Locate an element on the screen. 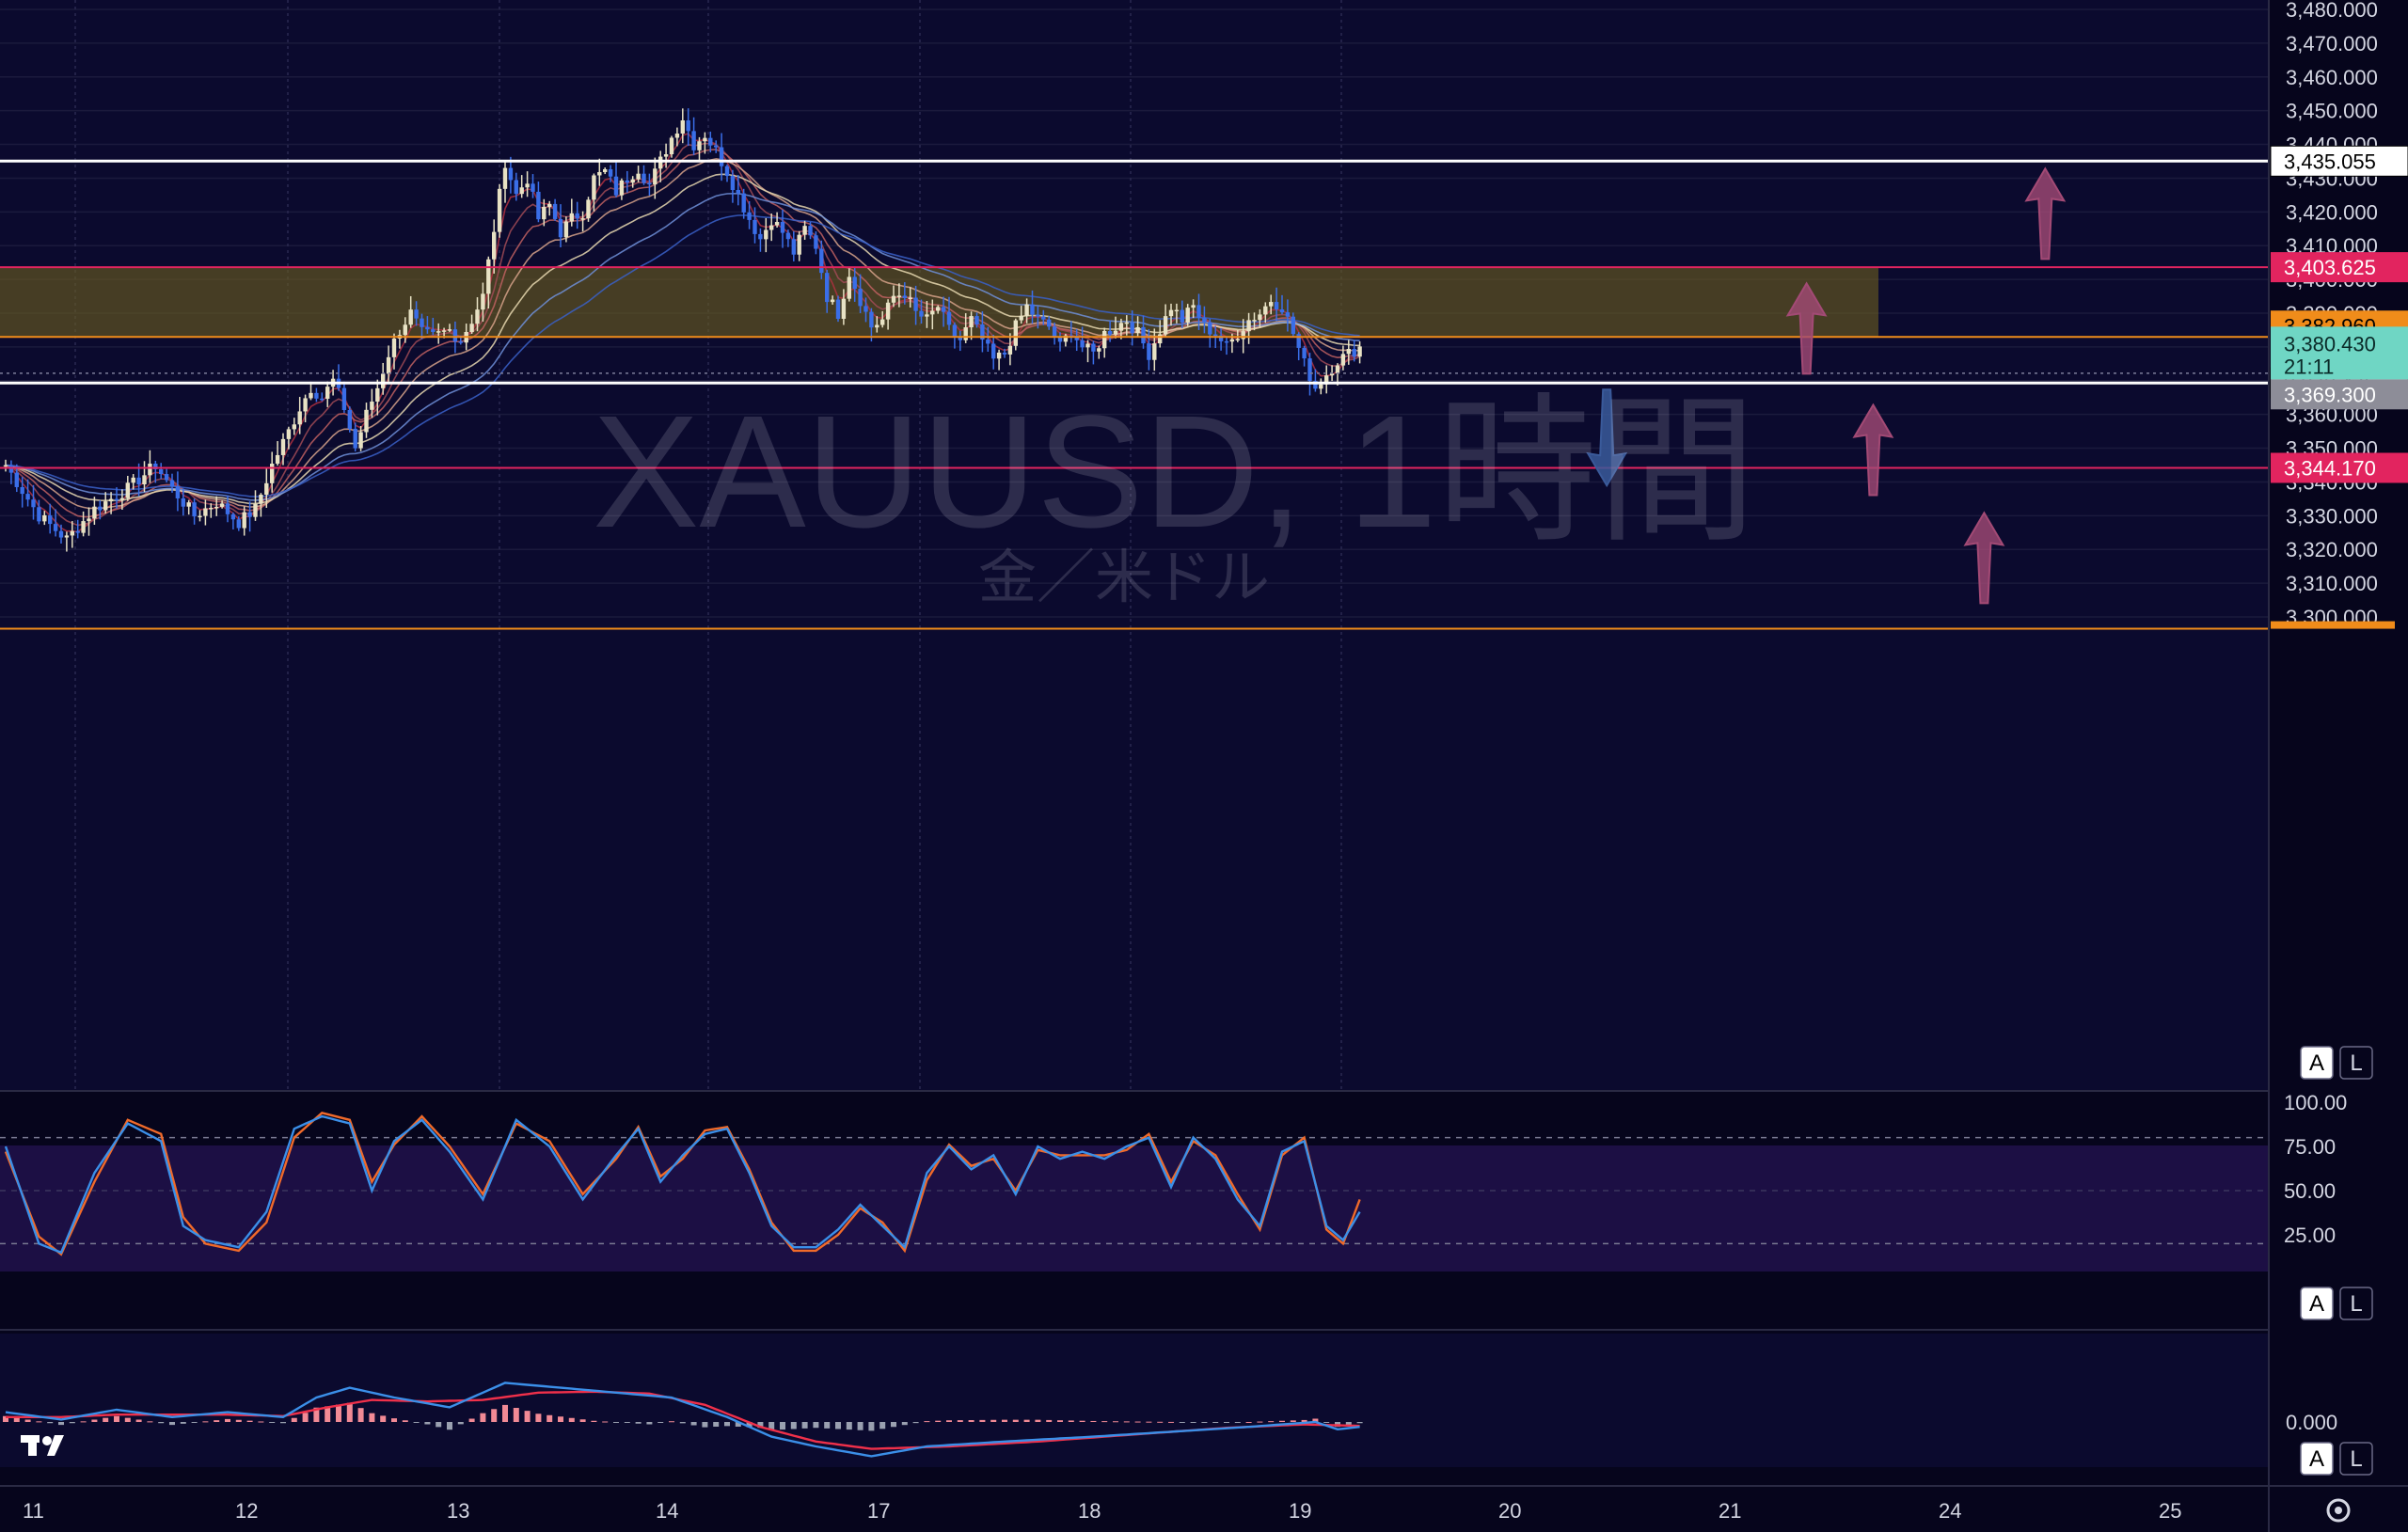 This screenshot has width=2408, height=1532. stoch-tick-label: 25.00 is located at coordinates (2310, 1235).